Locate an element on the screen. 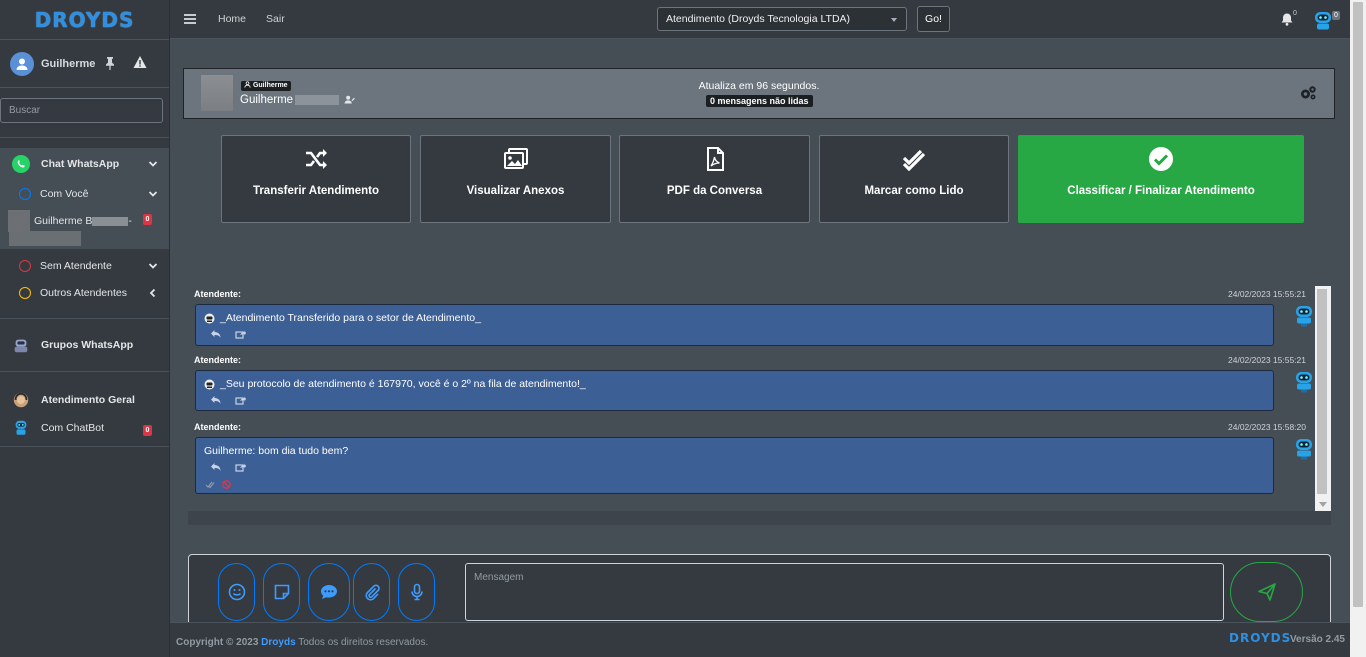 The width and height of the screenshot is (1366, 657). sidebar-item-label: Com Você is located at coordinates (64, 193).